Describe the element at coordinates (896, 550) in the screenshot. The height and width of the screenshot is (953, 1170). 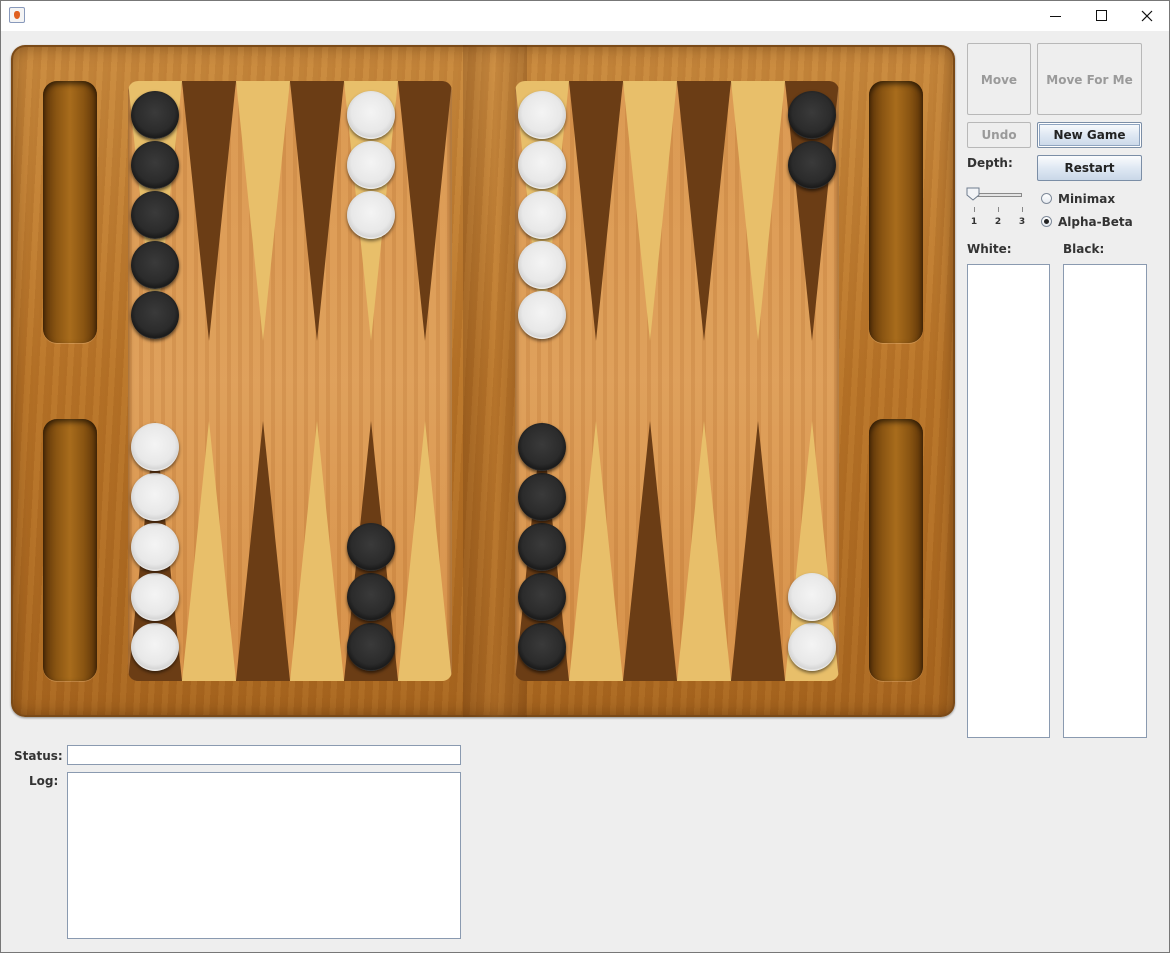
I see `bear-off-tray-bottom-right` at that location.